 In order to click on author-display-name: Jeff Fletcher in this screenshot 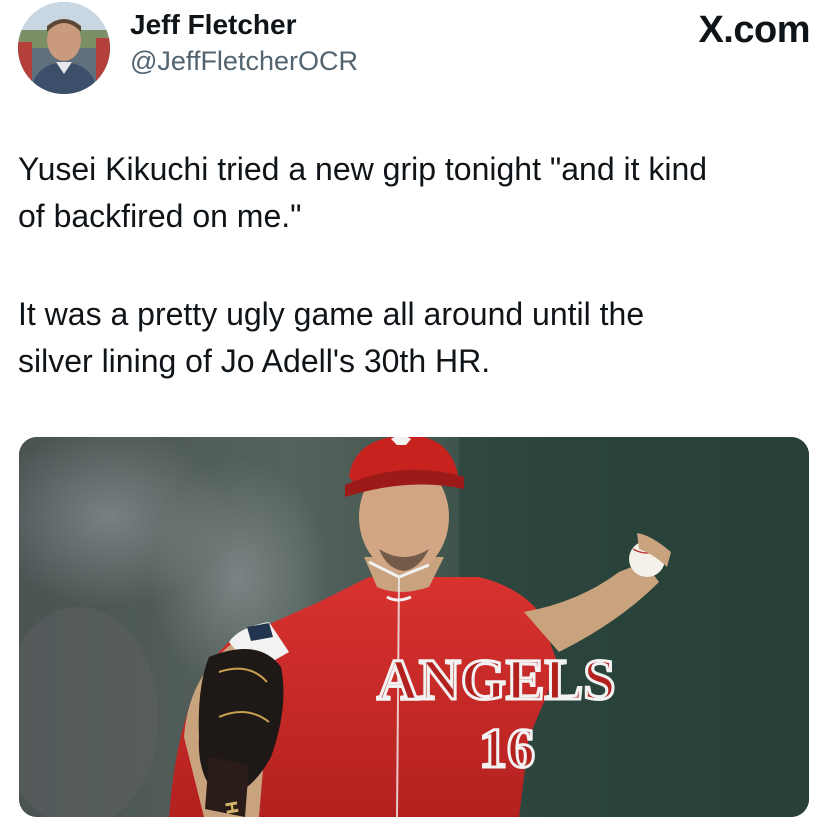, I will do `click(244, 25)`.